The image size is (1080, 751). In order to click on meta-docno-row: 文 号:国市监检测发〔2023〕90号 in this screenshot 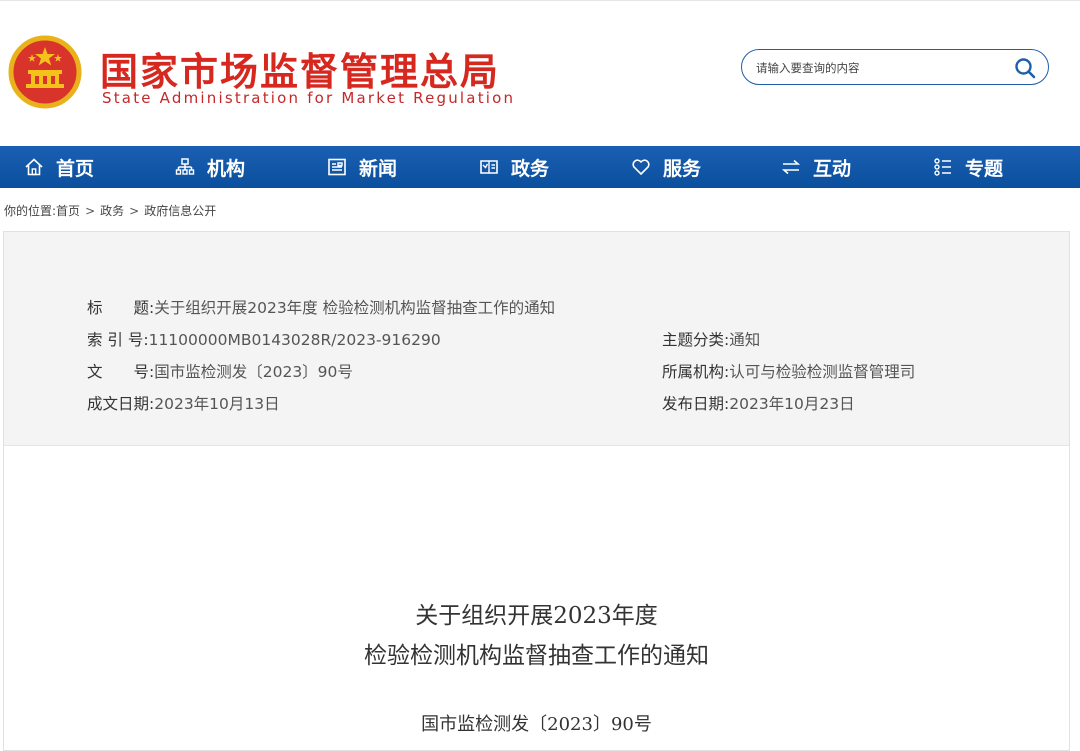, I will do `click(220, 371)`.